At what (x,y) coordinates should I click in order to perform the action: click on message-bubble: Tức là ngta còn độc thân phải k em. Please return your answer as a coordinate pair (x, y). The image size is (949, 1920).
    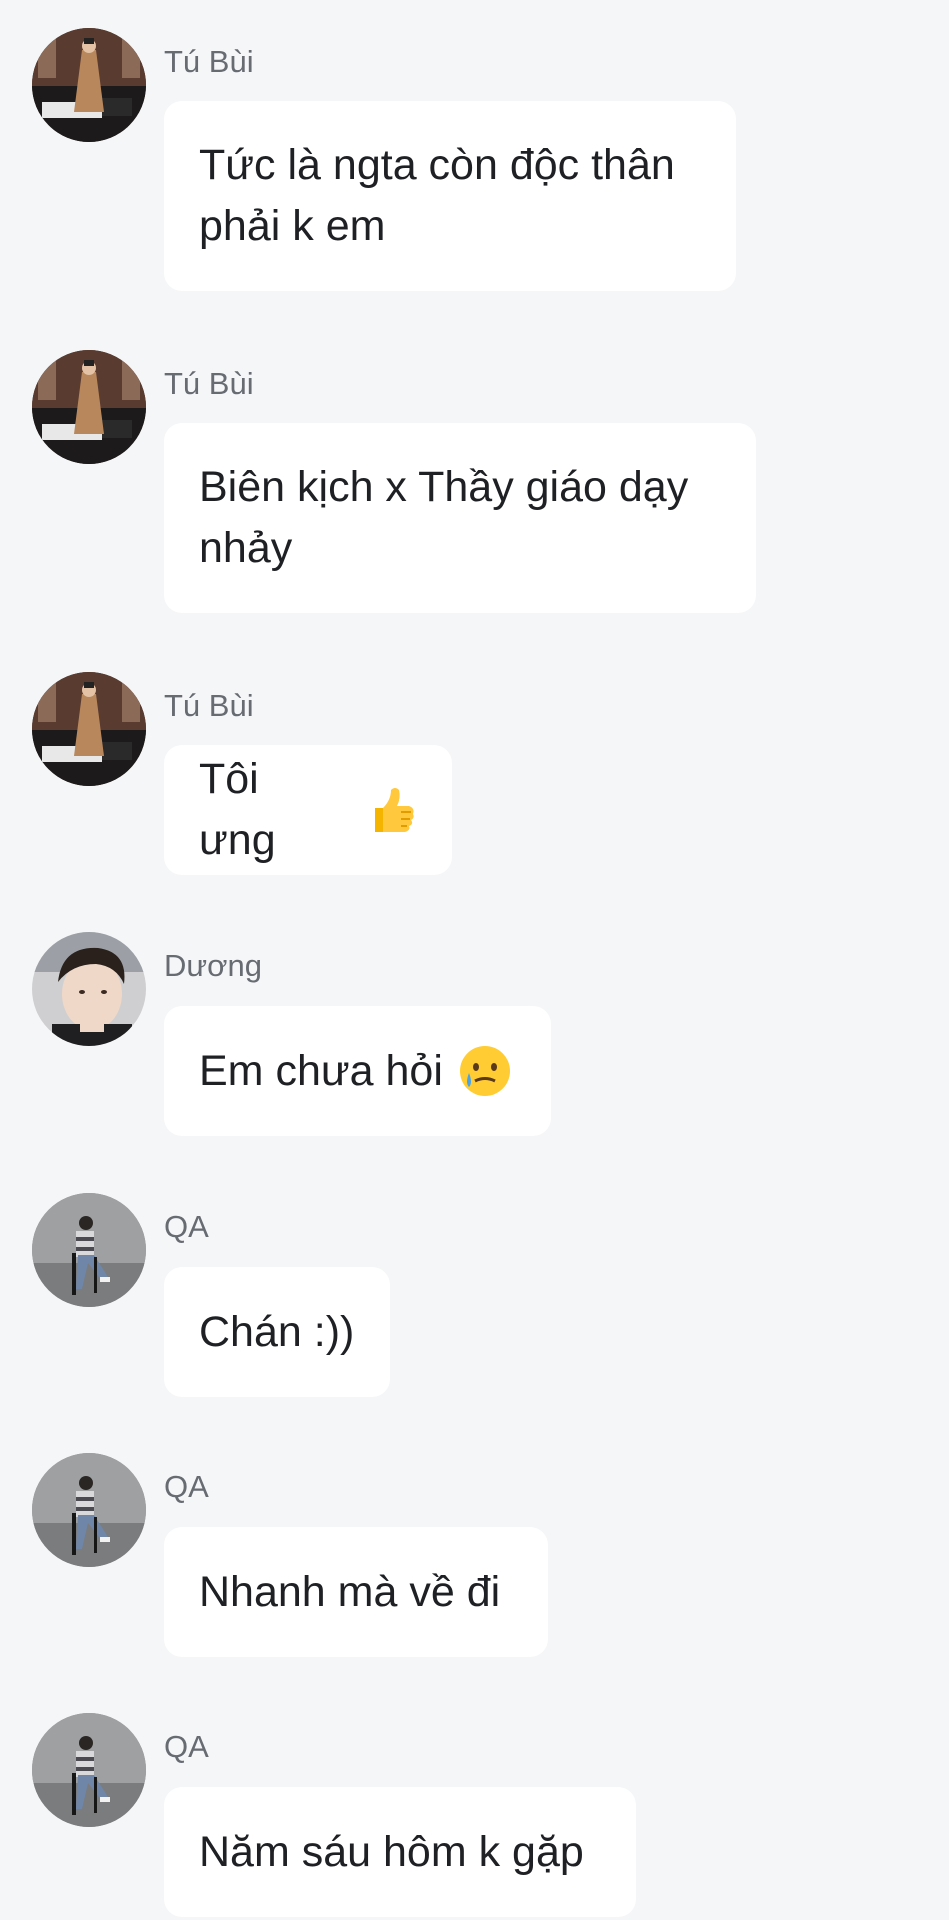
    Looking at the image, I should click on (450, 196).